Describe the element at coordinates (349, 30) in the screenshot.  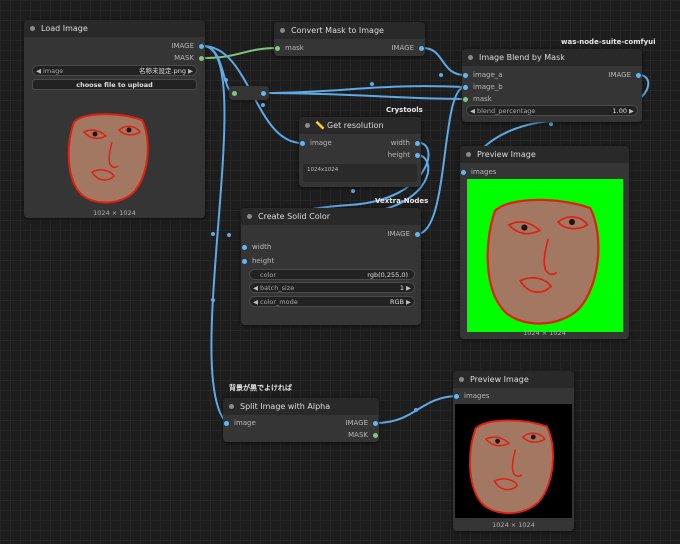
I see `node-title: Convert Mask to Image` at that location.